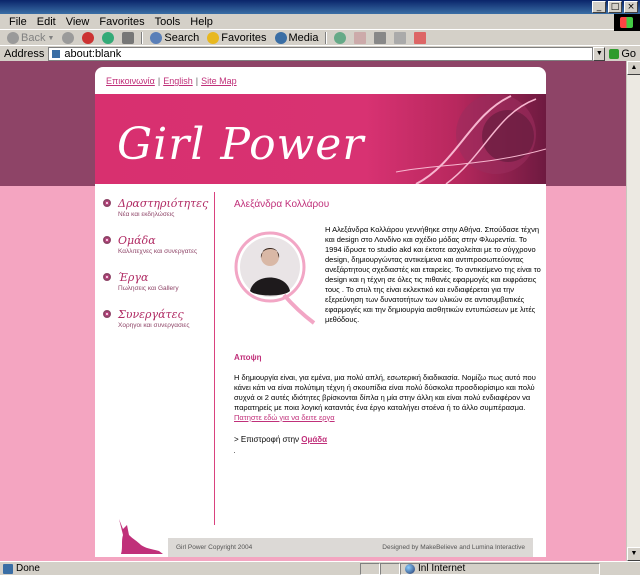  Describe the element at coordinates (214, 547) in the screenshot. I see `copyright-text: Girl Power Copyright 2004` at that location.